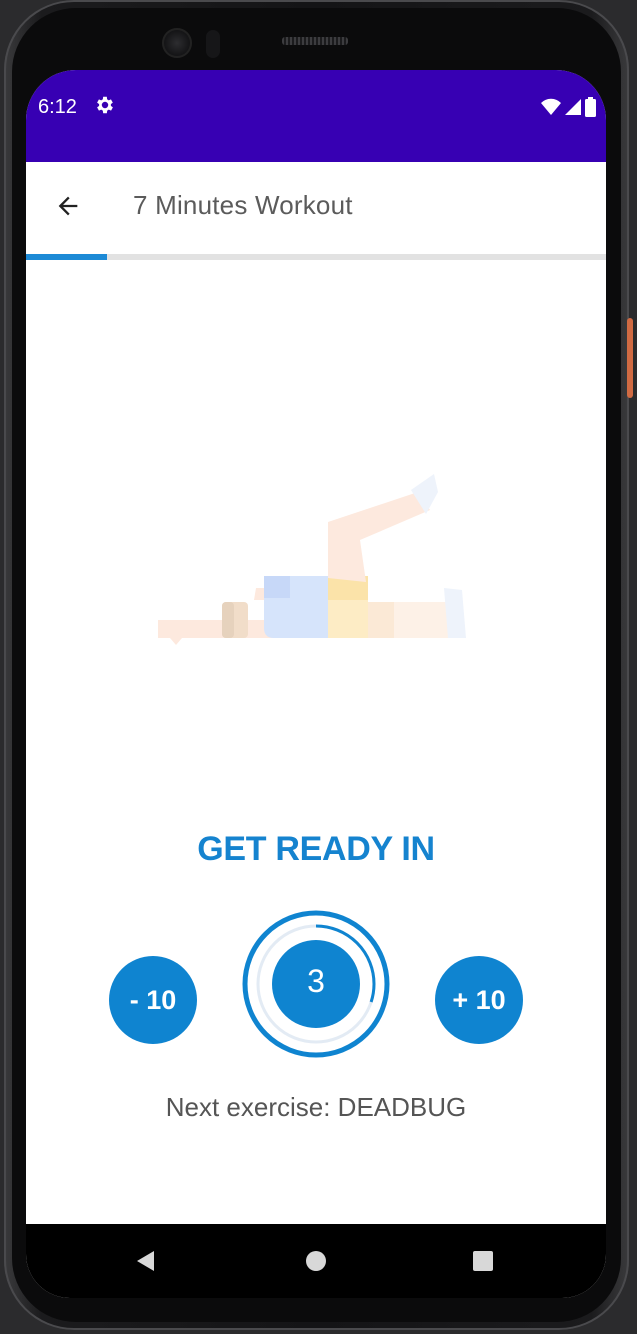 Image resolution: width=637 pixels, height=1334 pixels. What do you see at coordinates (316, 116) in the screenshot?
I see `status-bar: 6:12` at bounding box center [316, 116].